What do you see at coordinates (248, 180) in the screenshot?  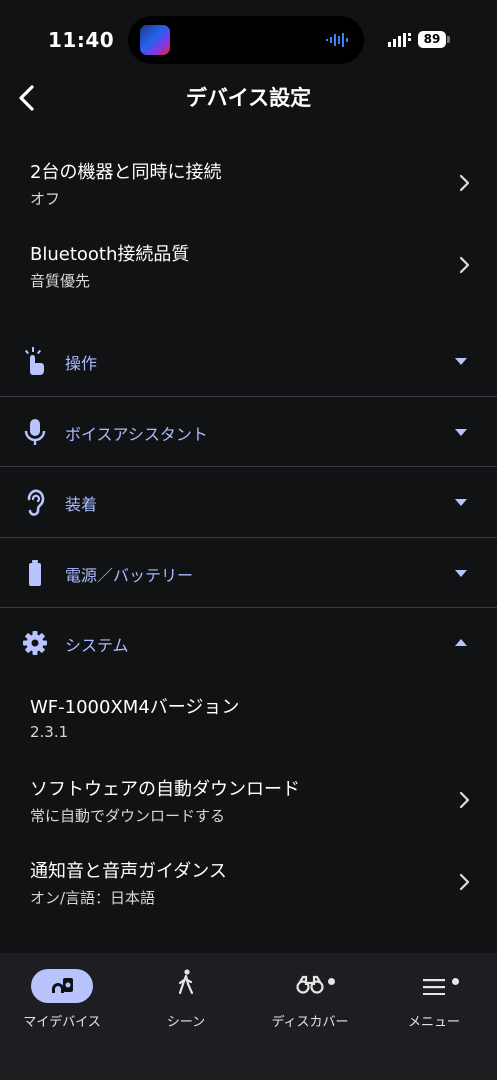 I see `dual-connection-row: 2台の機器と同時に接続 オフ` at bounding box center [248, 180].